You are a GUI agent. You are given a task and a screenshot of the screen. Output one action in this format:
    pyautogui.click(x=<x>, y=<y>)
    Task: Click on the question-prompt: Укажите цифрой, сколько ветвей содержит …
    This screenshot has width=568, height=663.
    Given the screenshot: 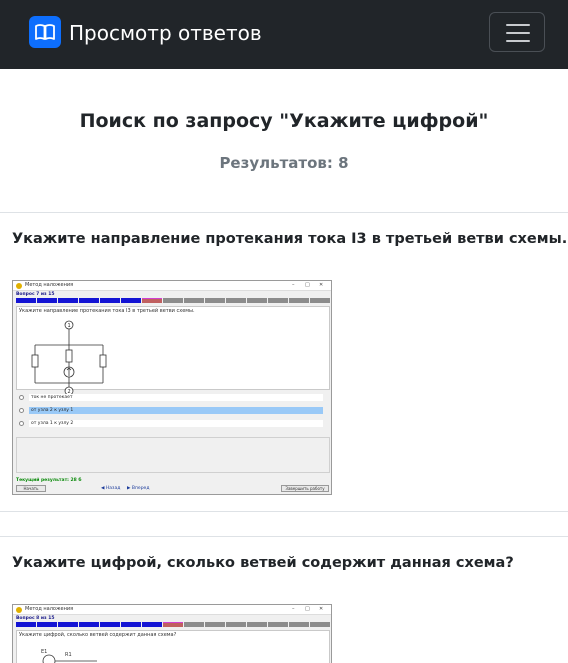 What is the action you would take?
    pyautogui.click(x=98, y=635)
    